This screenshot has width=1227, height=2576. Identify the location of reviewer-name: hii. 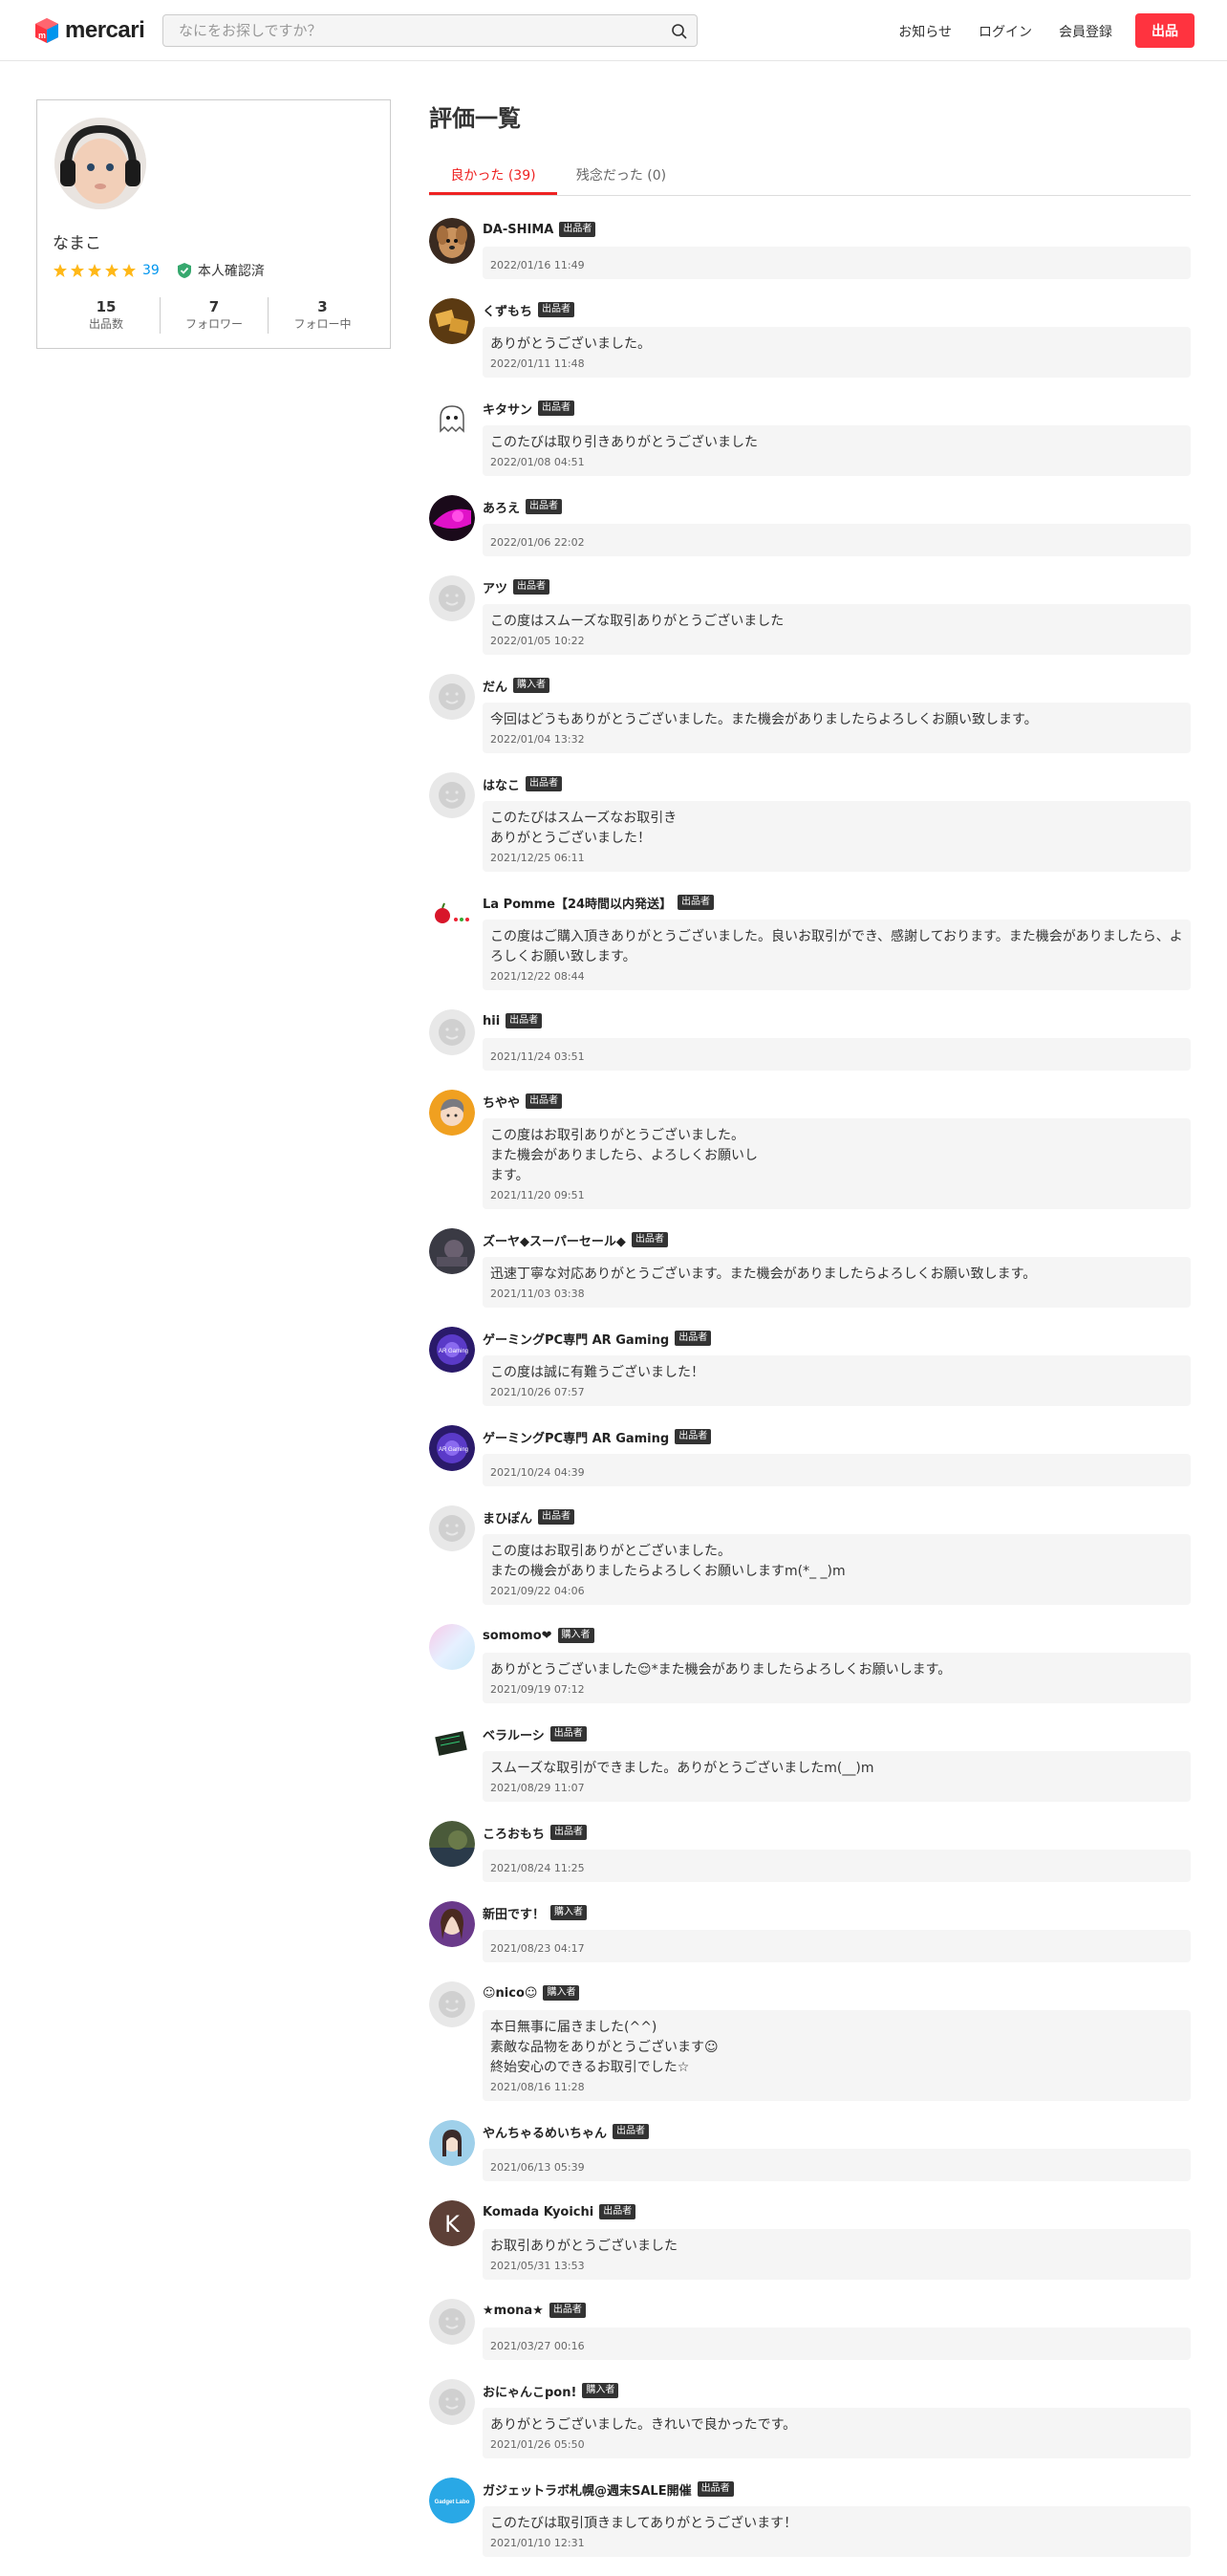
(491, 1021).